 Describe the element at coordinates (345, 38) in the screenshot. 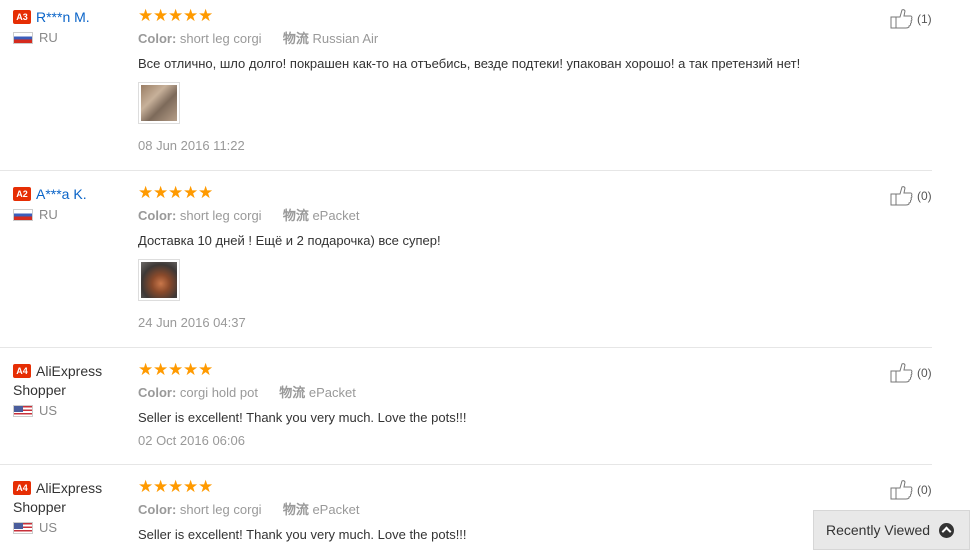

I see `shipping-value: Russian Air` at that location.